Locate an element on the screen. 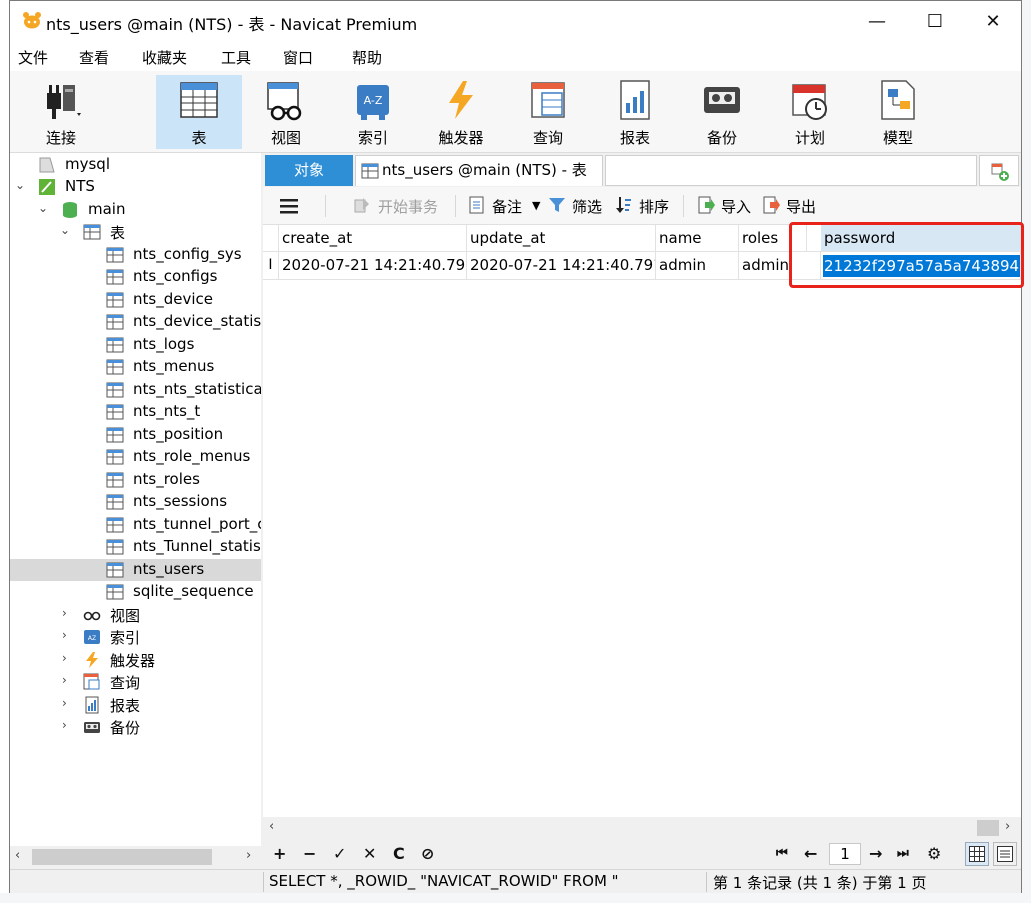  add-record-button: + is located at coordinates (279, 853).